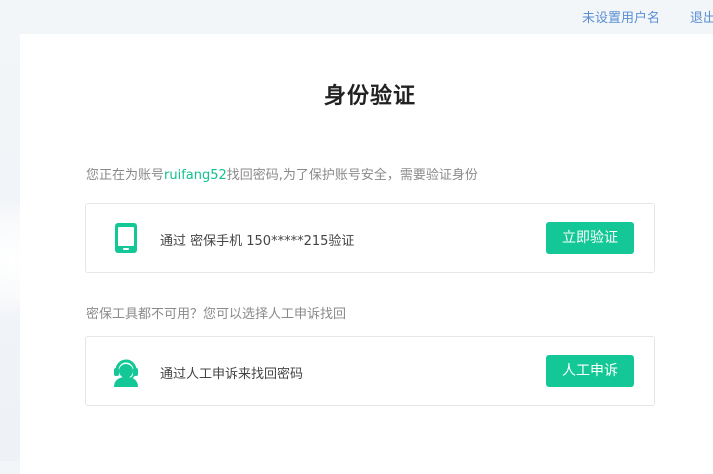  Describe the element at coordinates (257, 241) in the screenshot. I see `phone-option-label: 通过 密保手机 150*****215验证` at that location.